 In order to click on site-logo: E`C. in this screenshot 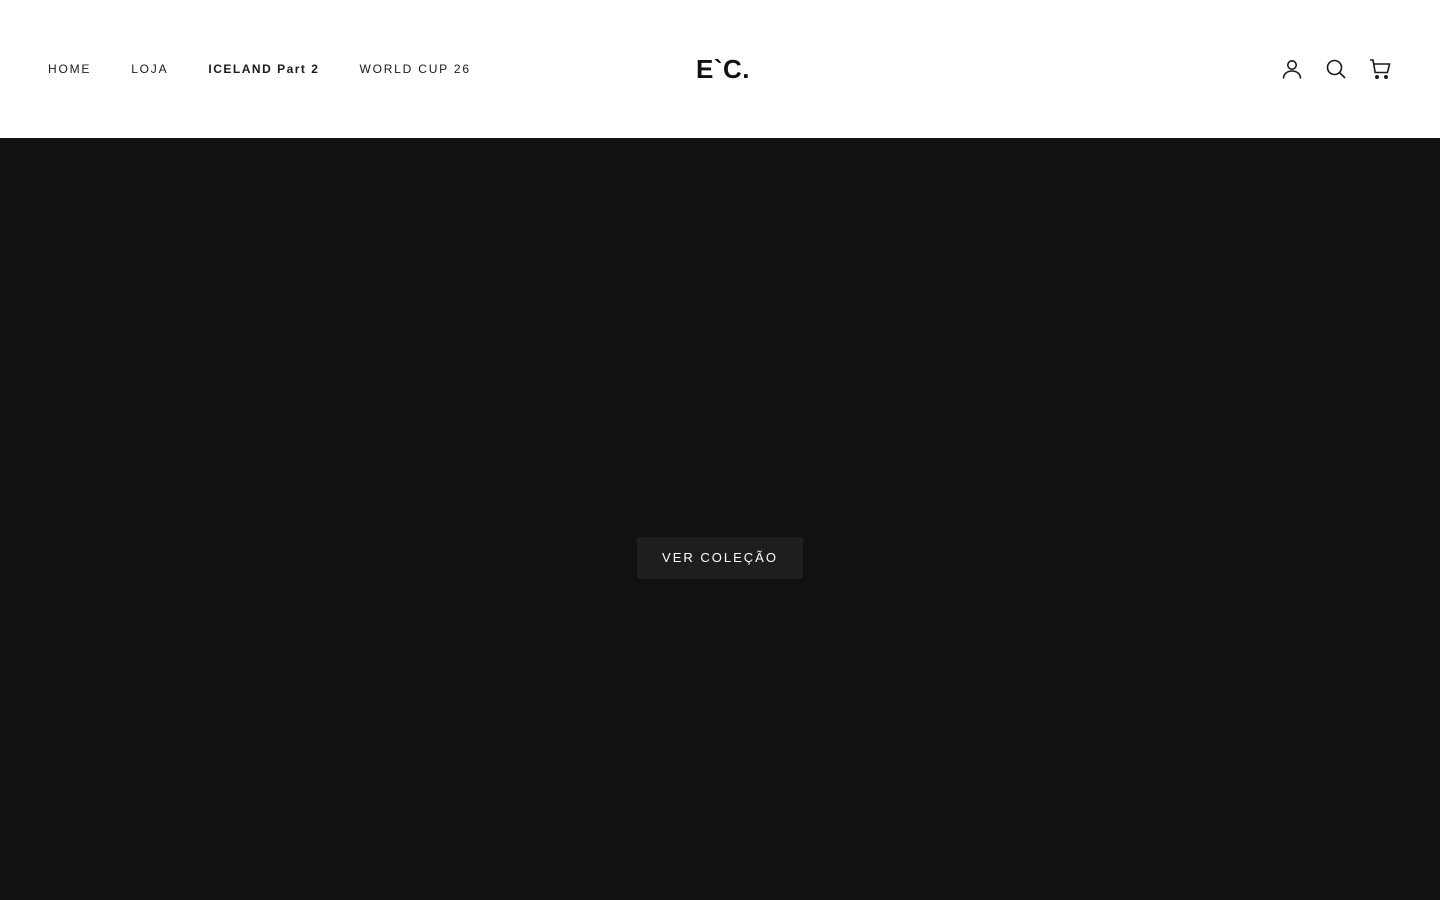, I will do `click(720, 69)`.